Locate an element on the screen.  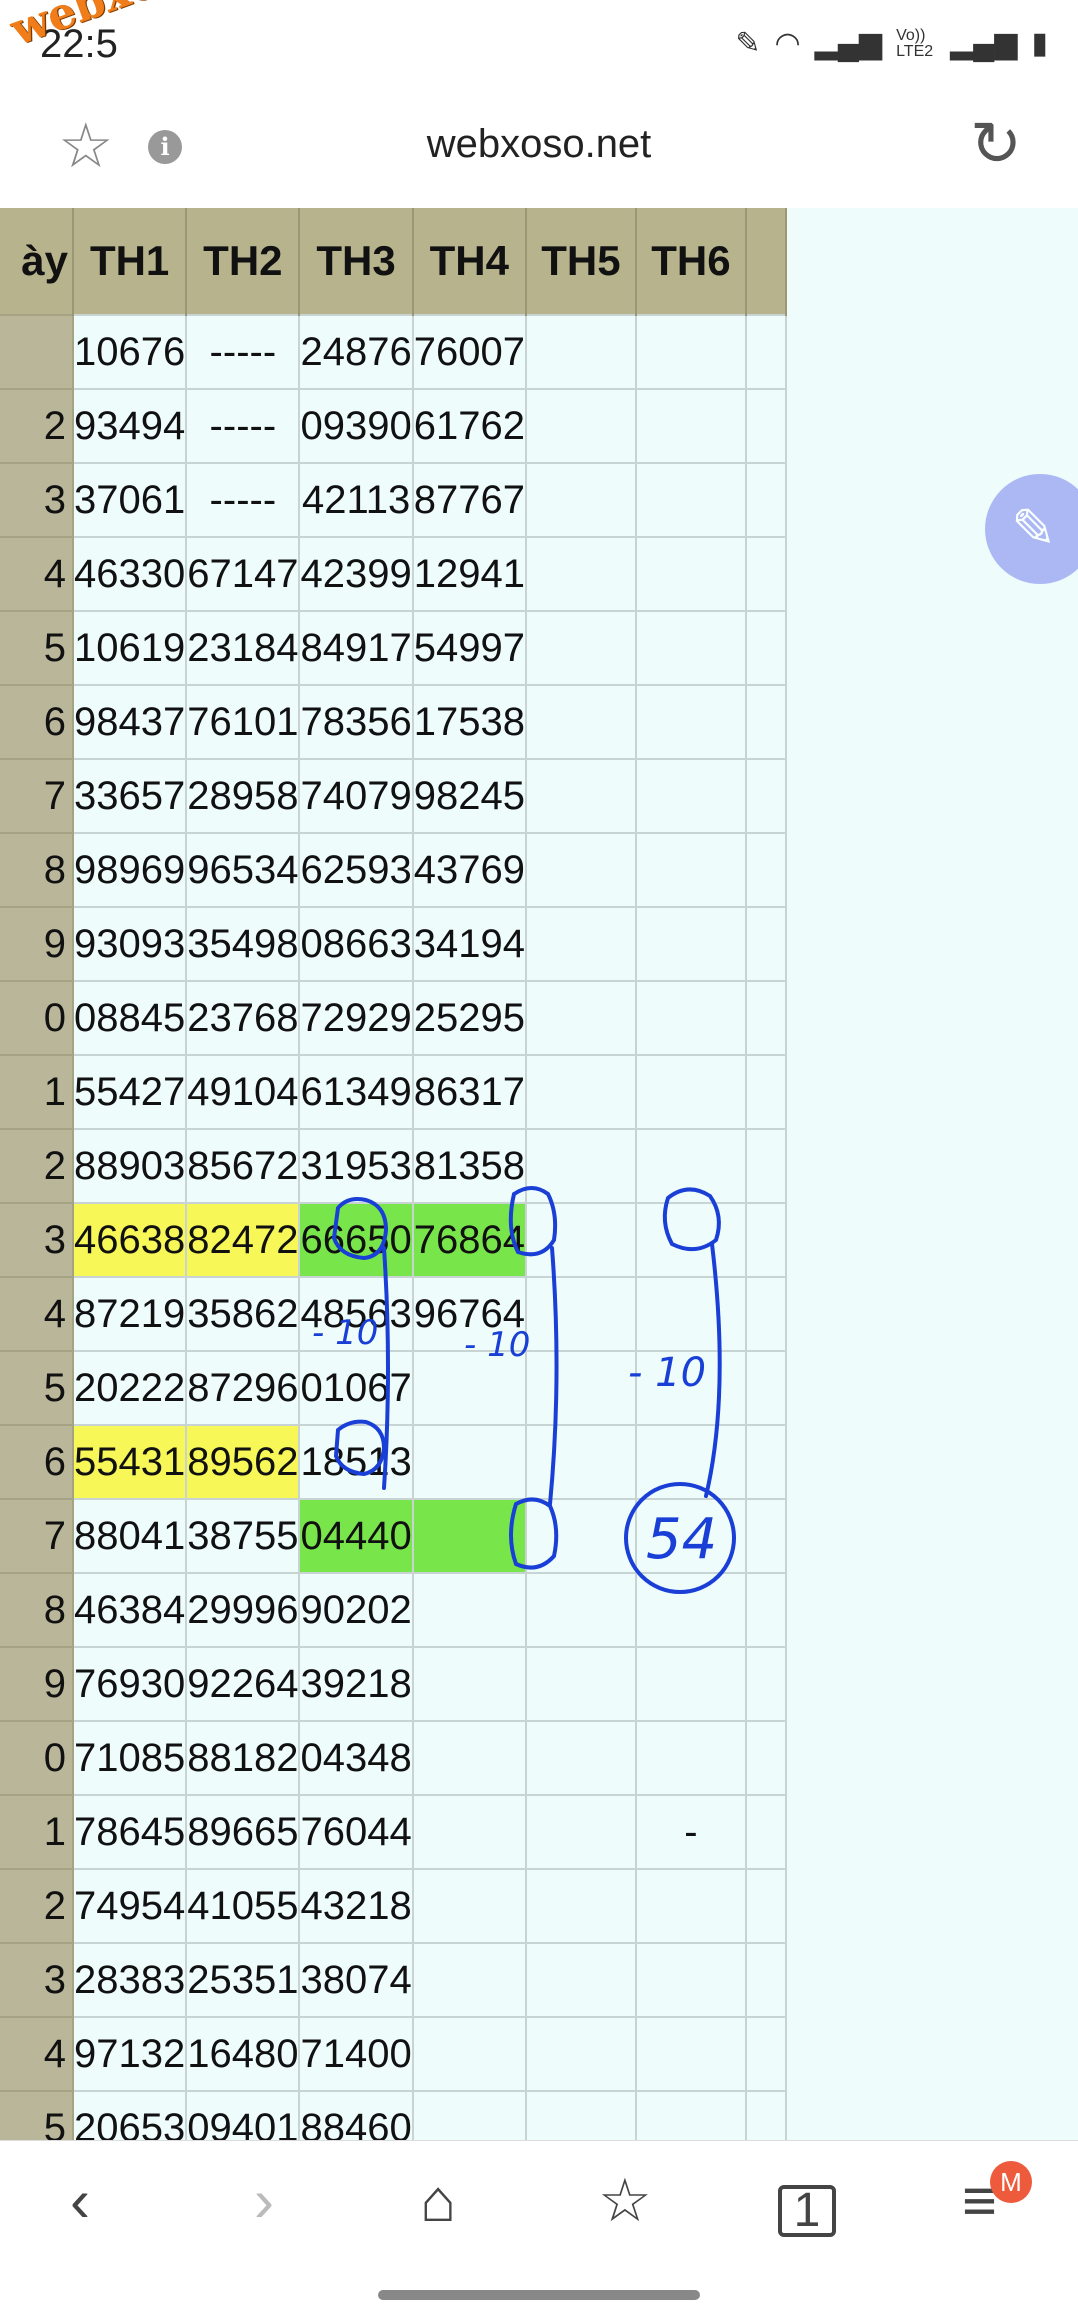
home-icon: ⌂ is located at coordinates (438, 2201).